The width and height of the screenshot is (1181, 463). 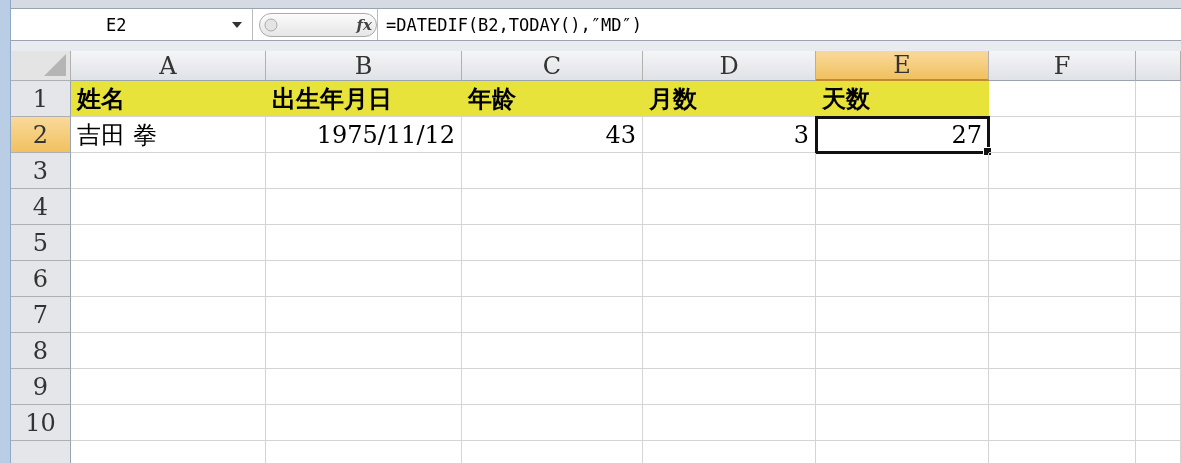 I want to click on row-header: 3, so click(x=41, y=171).